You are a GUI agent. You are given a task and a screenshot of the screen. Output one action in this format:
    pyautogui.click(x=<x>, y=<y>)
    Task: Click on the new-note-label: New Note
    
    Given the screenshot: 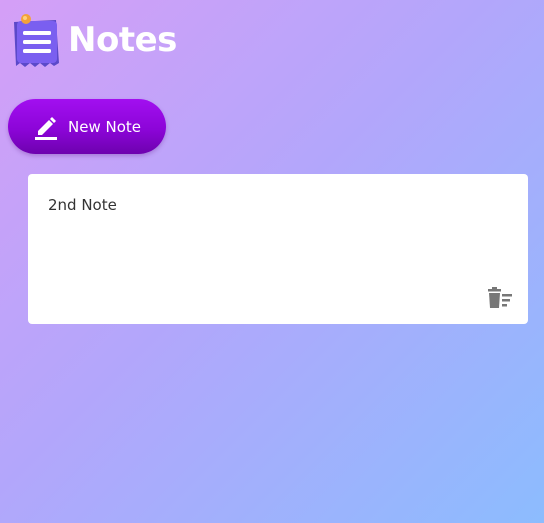 What is the action you would take?
    pyautogui.click(x=104, y=126)
    